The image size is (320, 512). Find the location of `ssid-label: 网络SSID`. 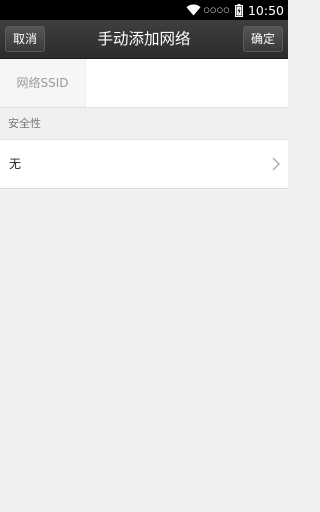

ssid-label: 网络SSID is located at coordinates (42, 83).